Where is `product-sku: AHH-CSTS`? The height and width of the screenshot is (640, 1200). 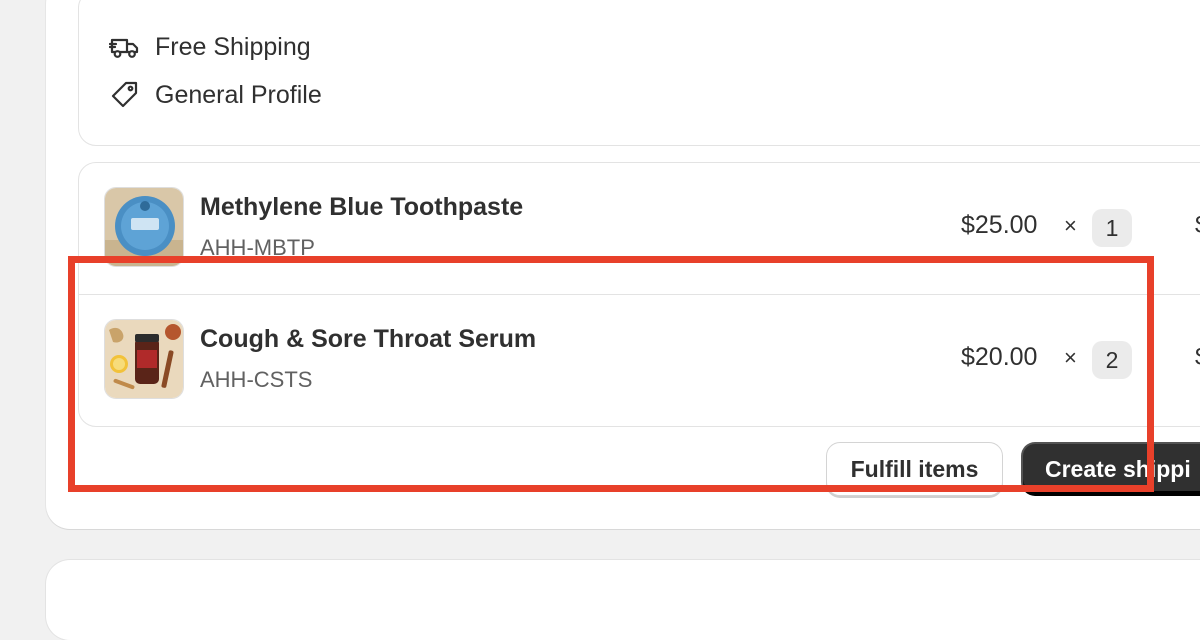
product-sku: AHH-CSTS is located at coordinates (256, 379).